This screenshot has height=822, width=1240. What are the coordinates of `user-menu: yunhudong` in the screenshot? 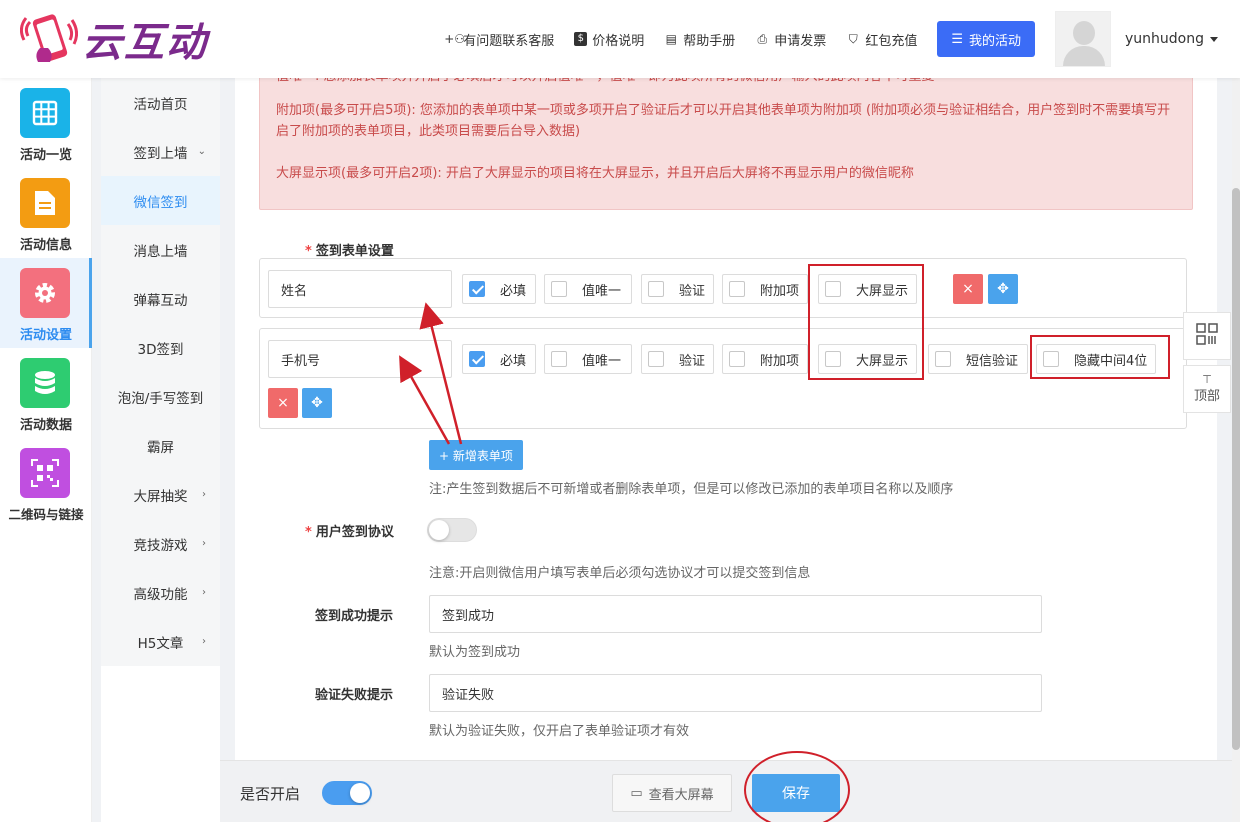 It's located at (1171, 39).